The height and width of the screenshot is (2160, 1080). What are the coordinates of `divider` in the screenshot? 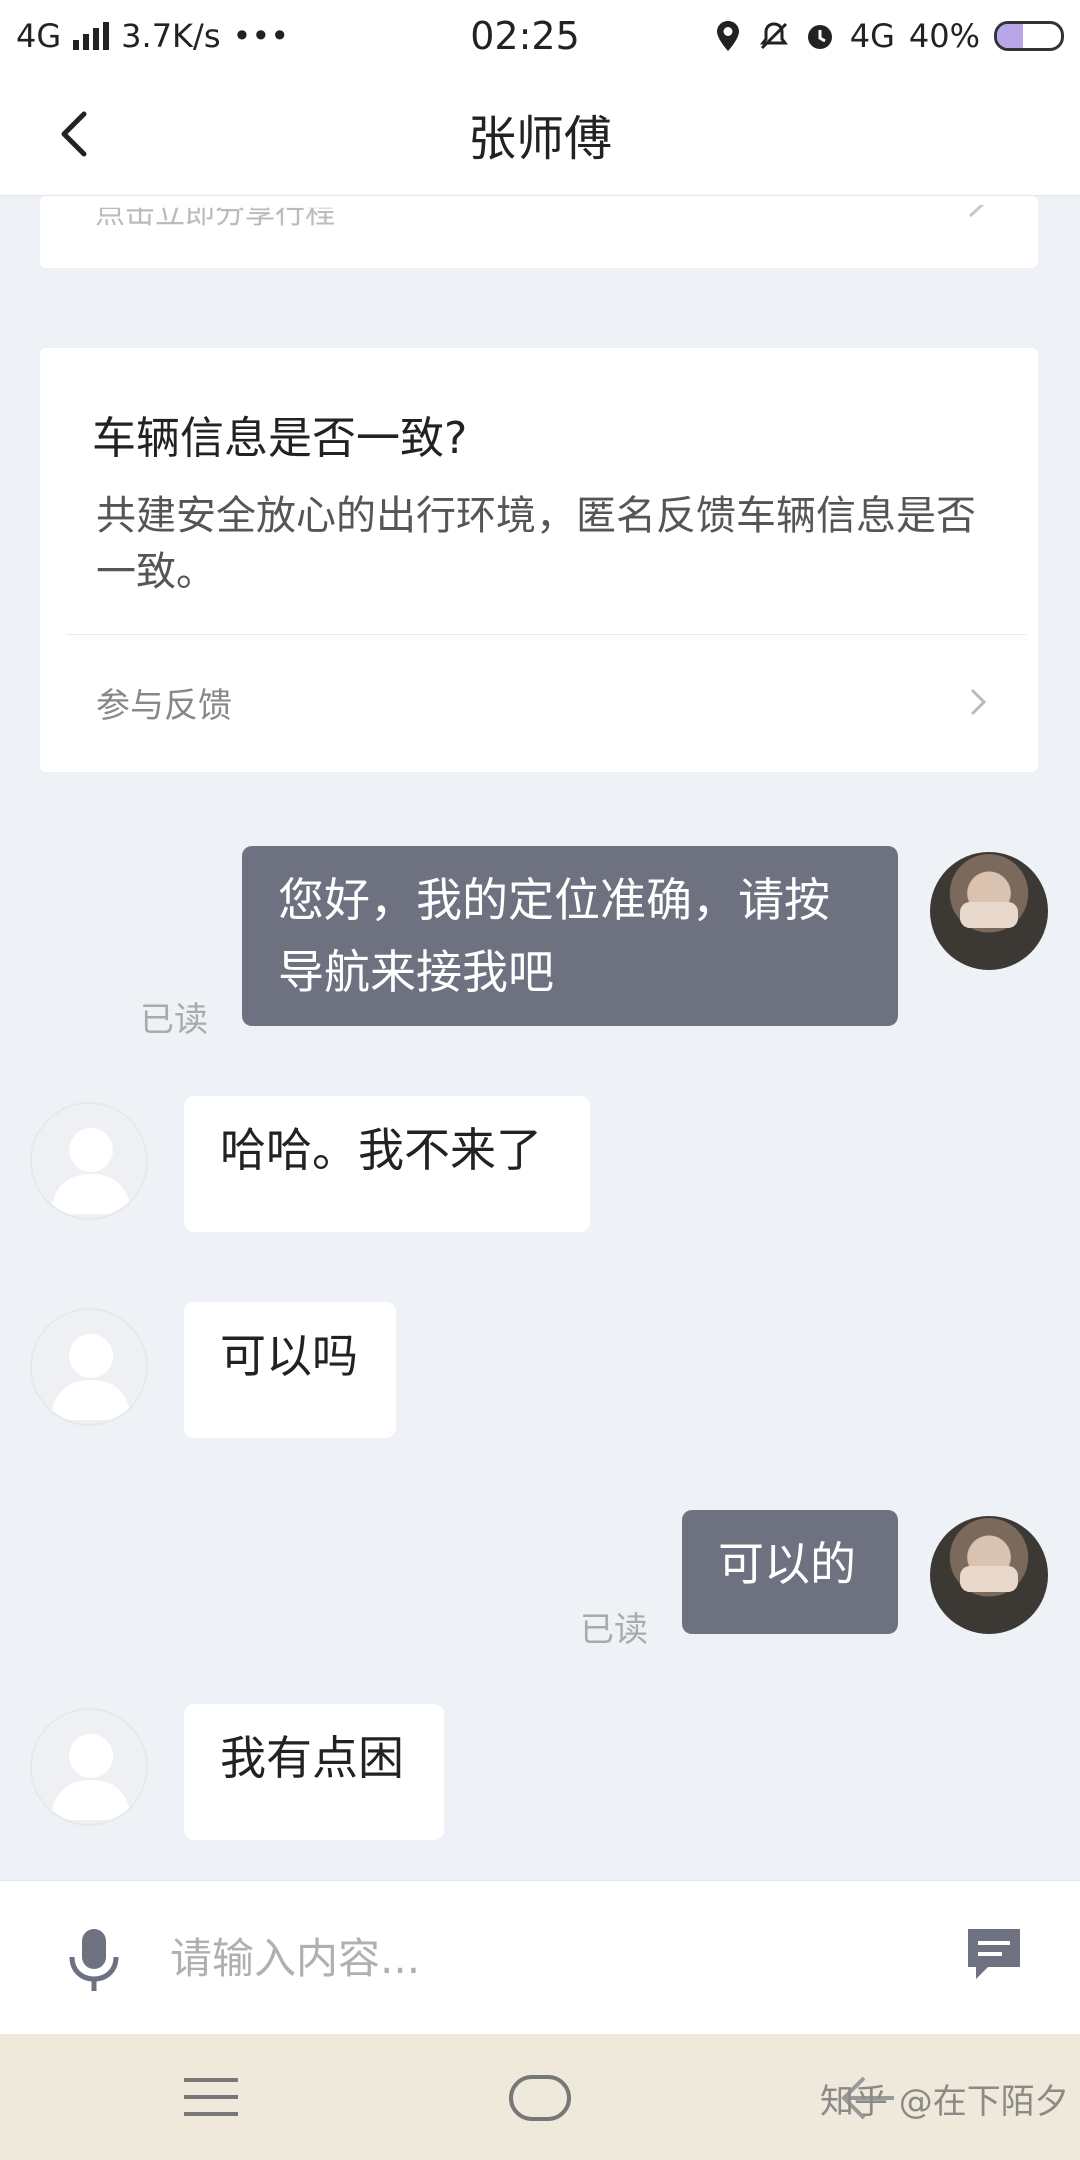 It's located at (546, 634).